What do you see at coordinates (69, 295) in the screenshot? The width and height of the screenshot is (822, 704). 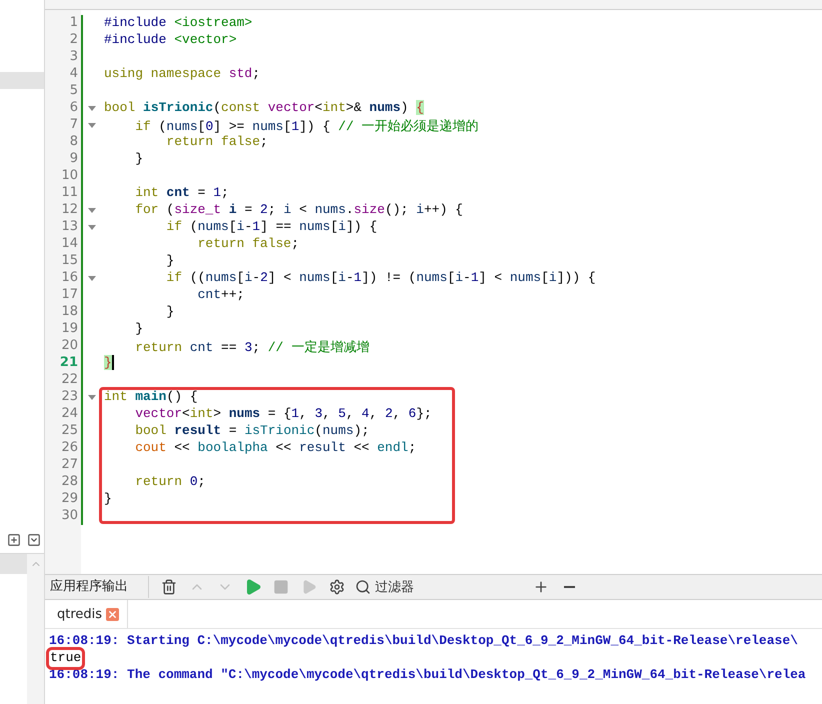 I see `line-number: 17` at bounding box center [69, 295].